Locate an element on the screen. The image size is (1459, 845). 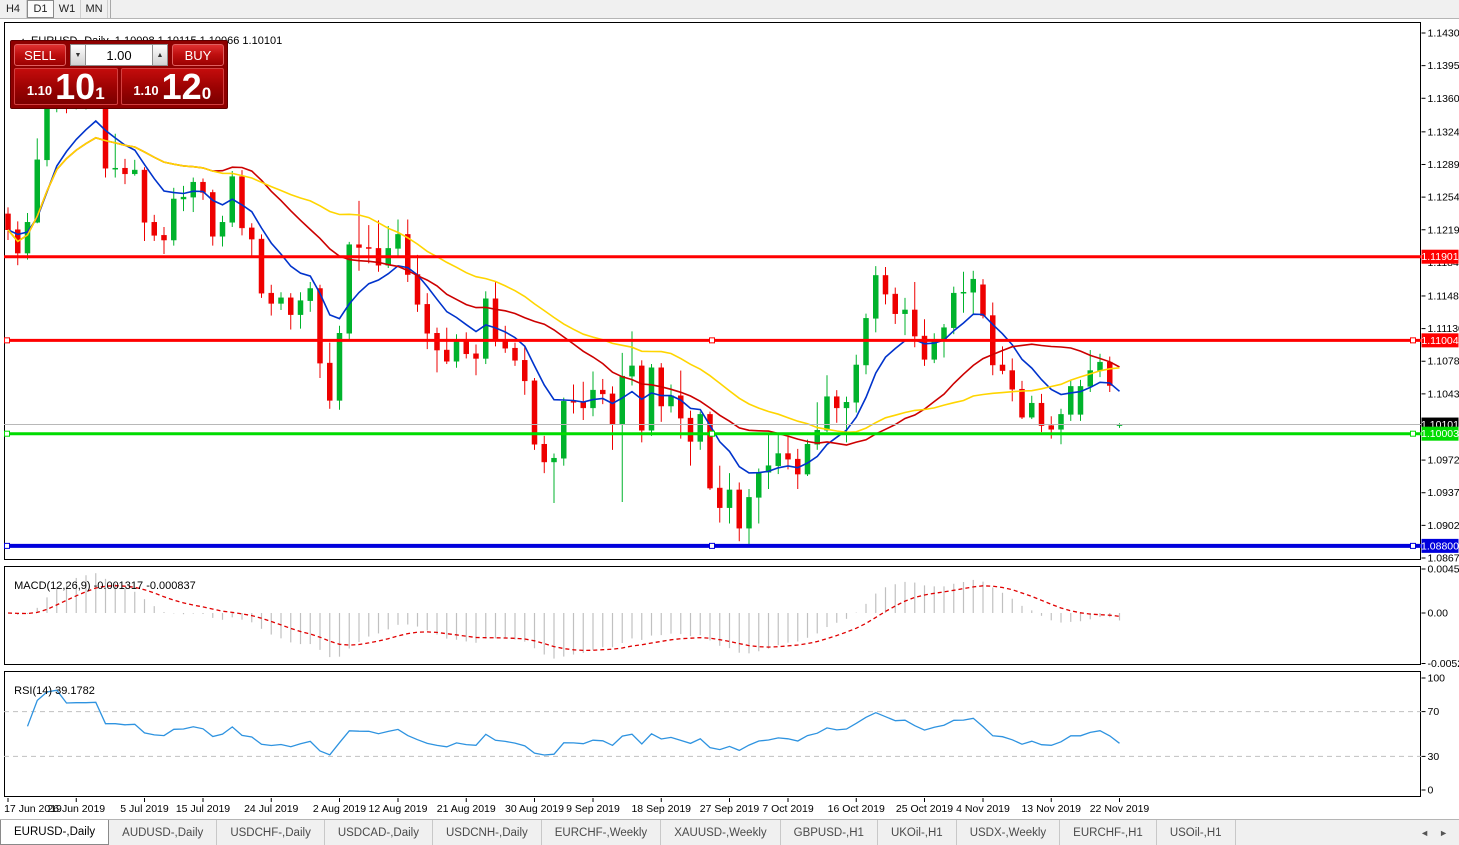
timeframe-button-d1: D1 is located at coordinates (40, 9).